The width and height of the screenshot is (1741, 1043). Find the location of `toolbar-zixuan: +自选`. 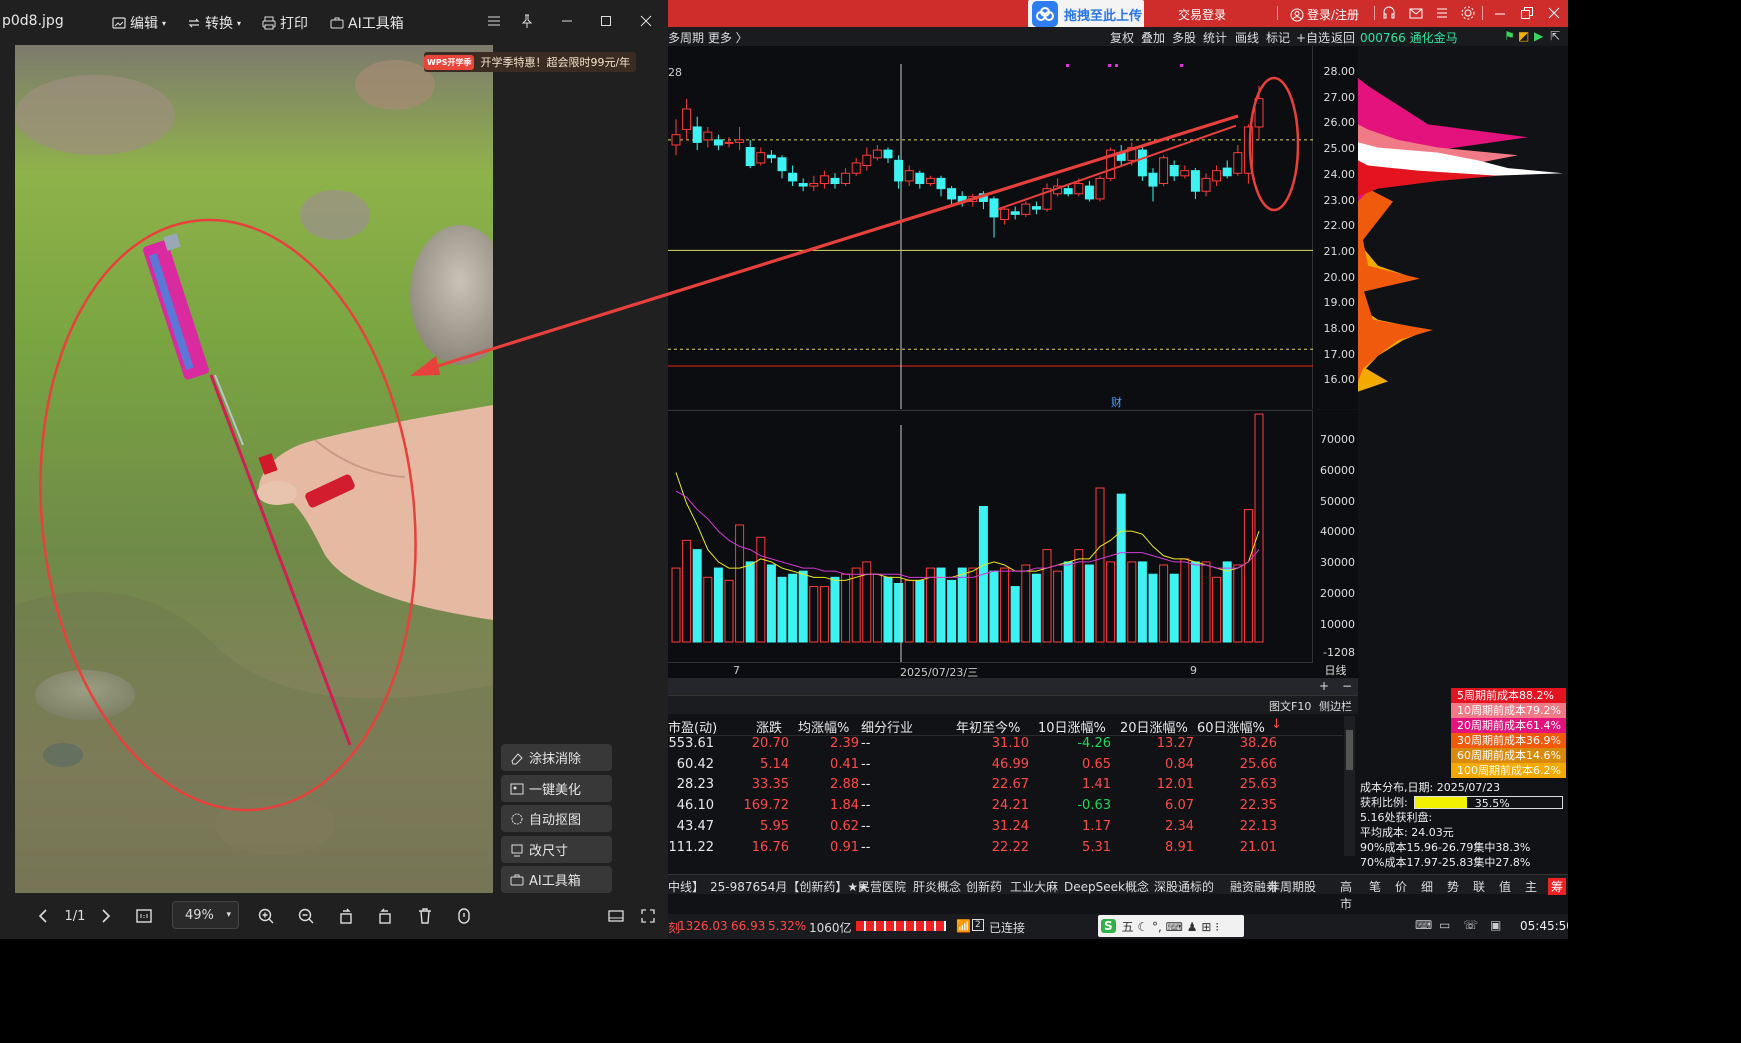

toolbar-zixuan: +自选 is located at coordinates (1313, 37).